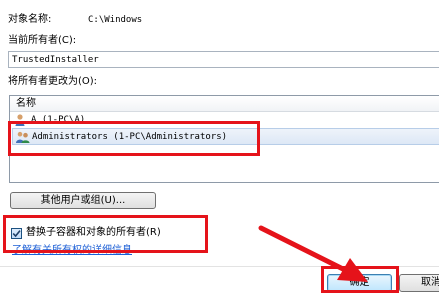  What do you see at coordinates (419, 283) in the screenshot?
I see `cancel-button: 取消` at bounding box center [419, 283].